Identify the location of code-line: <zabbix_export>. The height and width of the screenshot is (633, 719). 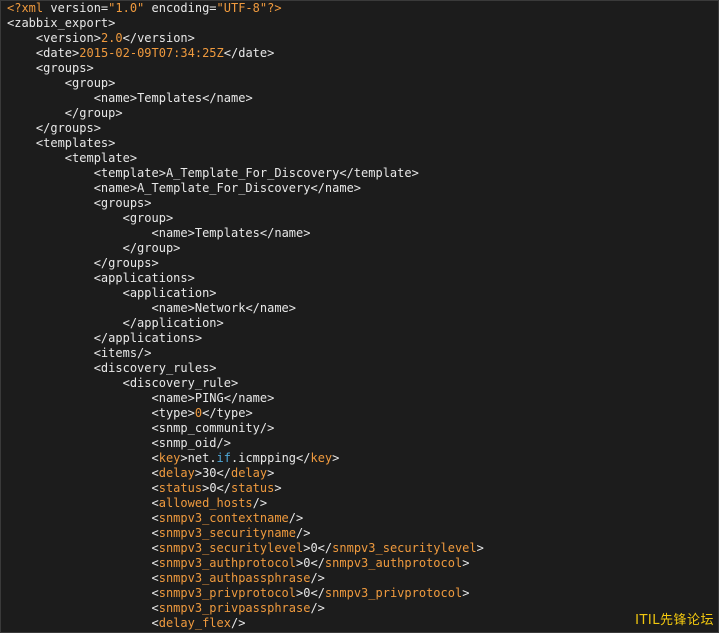
(245, 23).